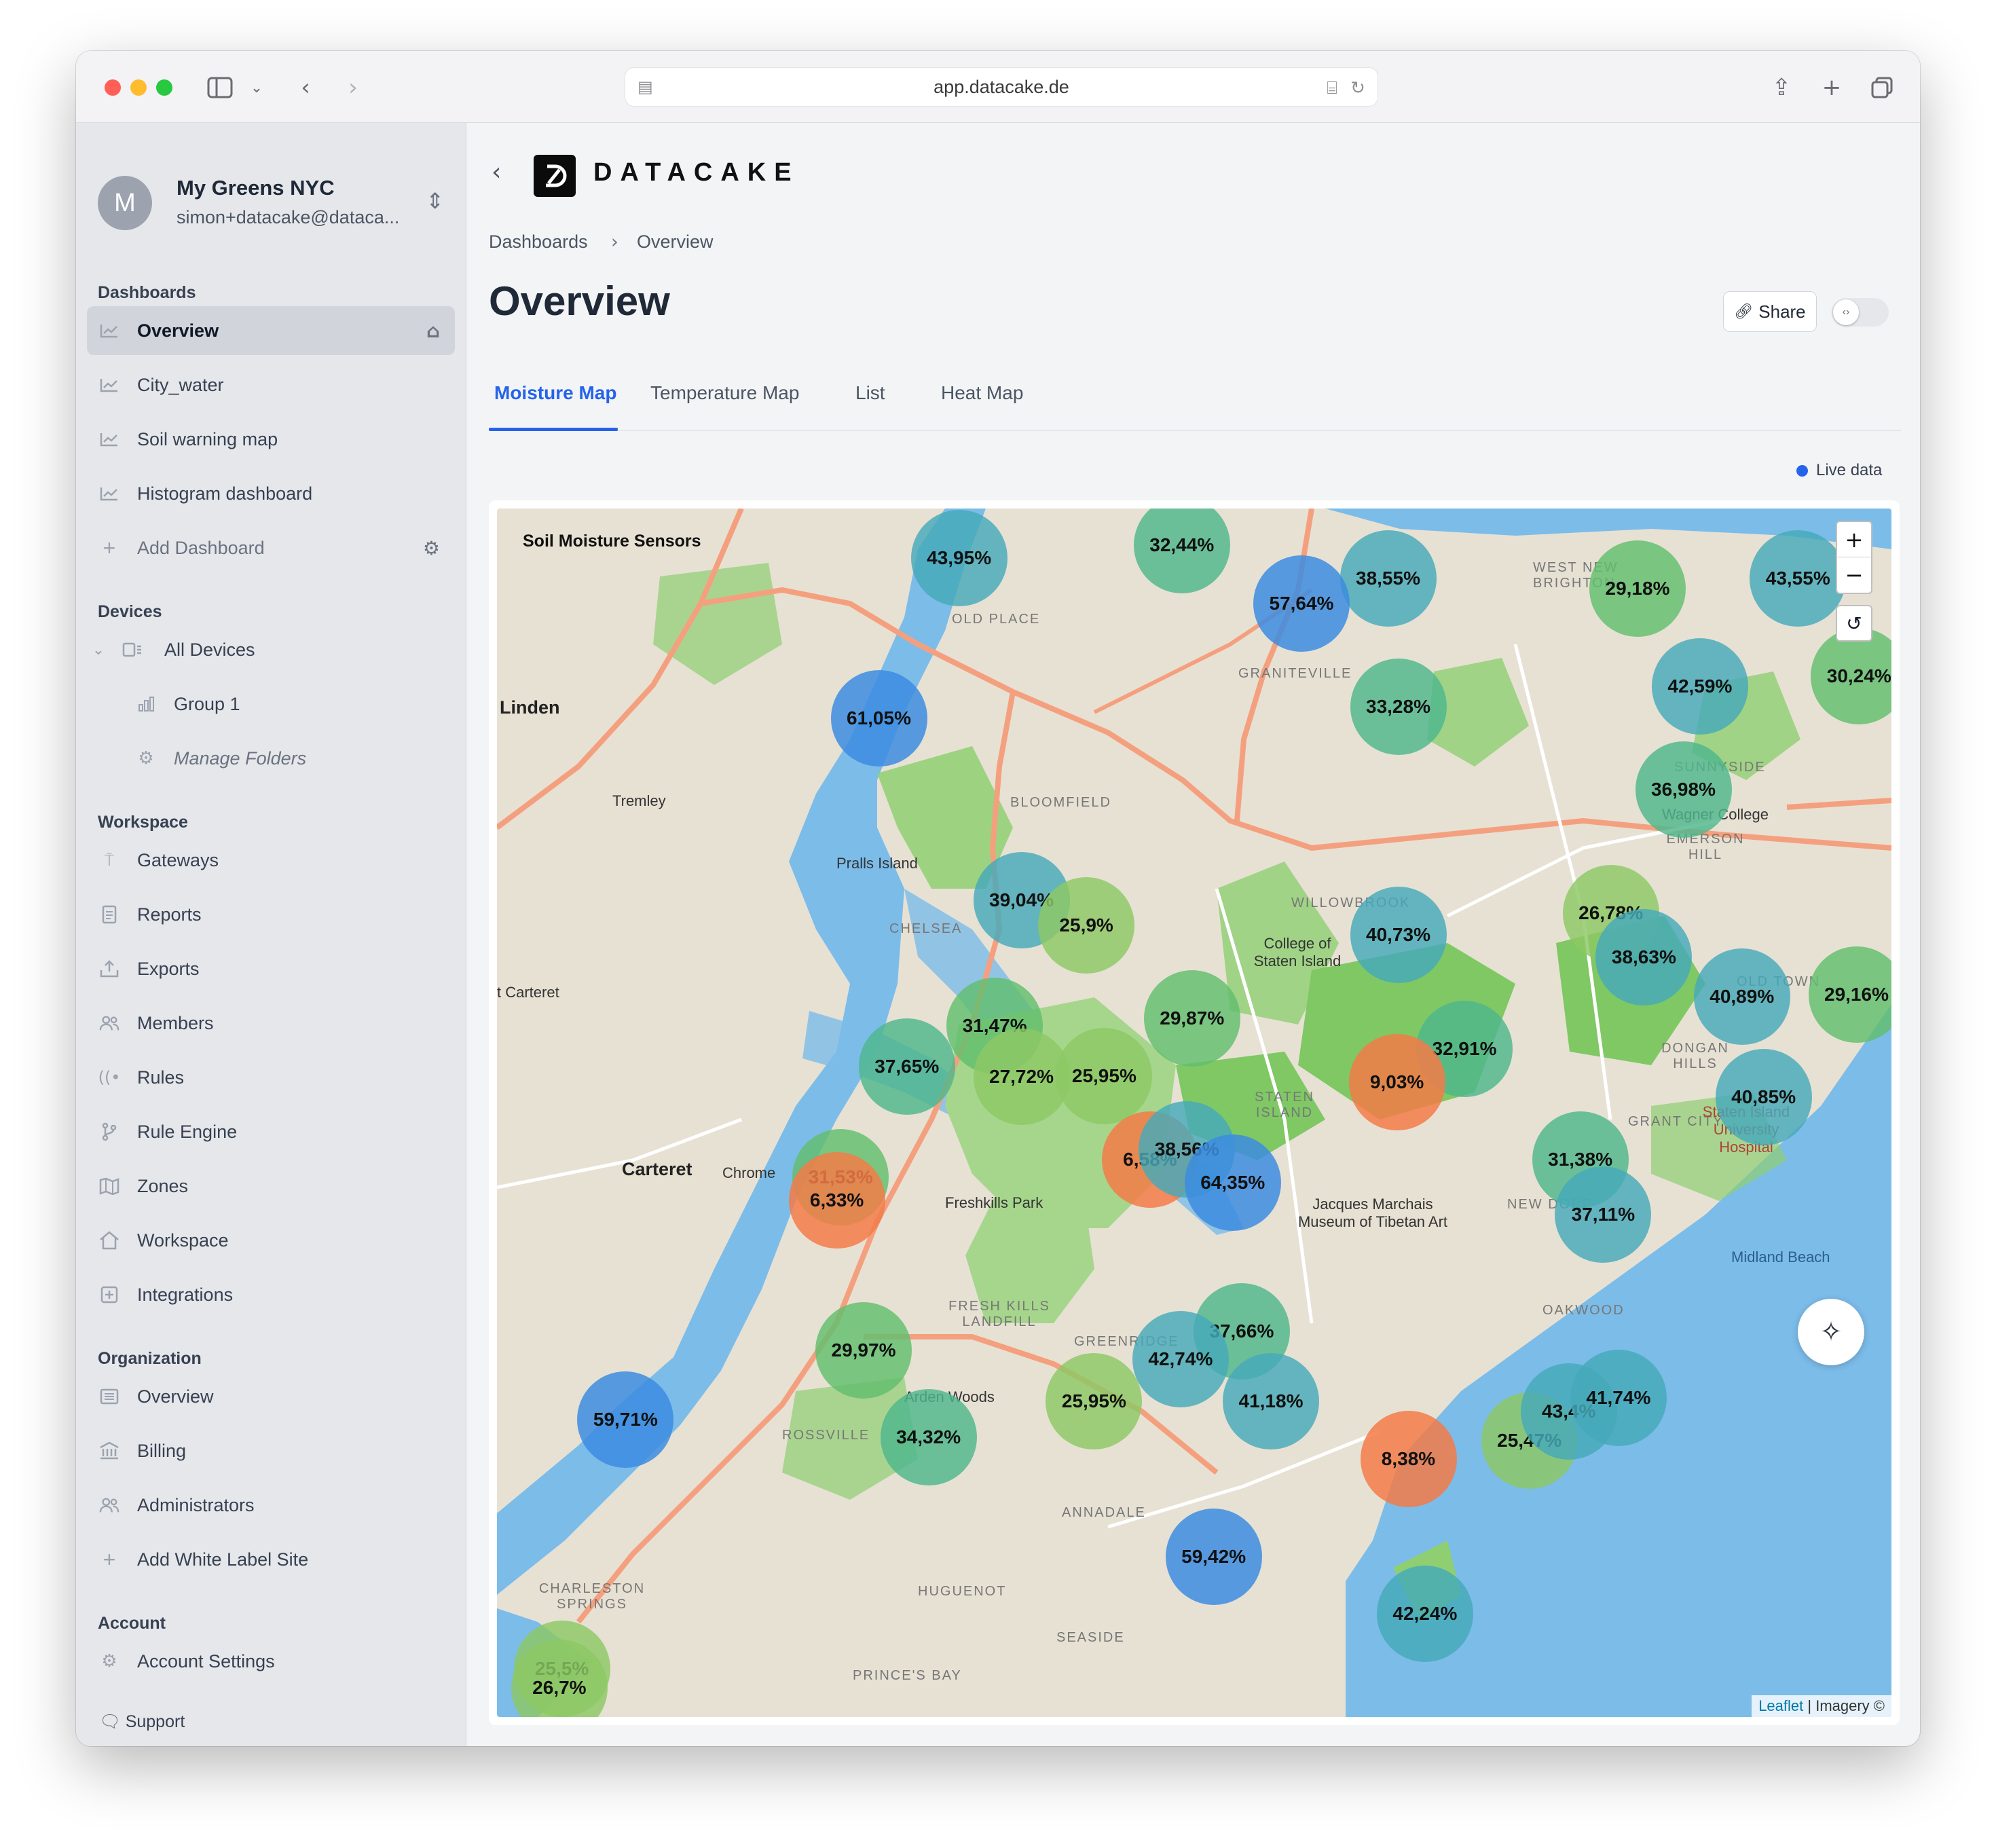 The image size is (1996, 1848). I want to click on tab-heat-map: Heat Map, so click(982, 406).